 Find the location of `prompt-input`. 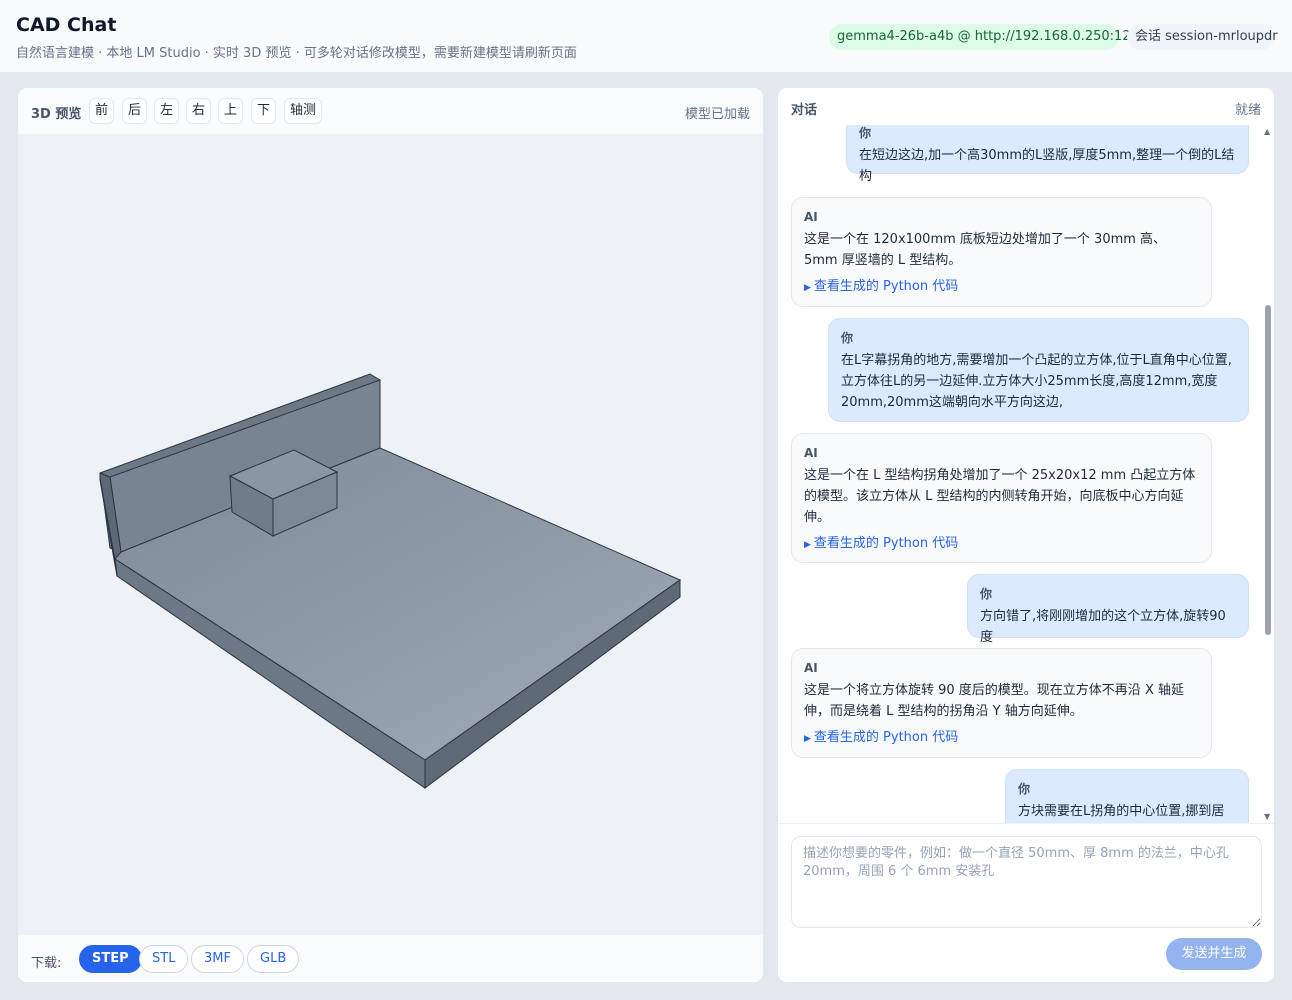

prompt-input is located at coordinates (1026, 882).